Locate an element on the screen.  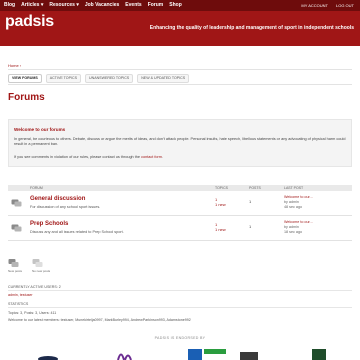
nav-blog: Blog is located at coordinates (9, 5).